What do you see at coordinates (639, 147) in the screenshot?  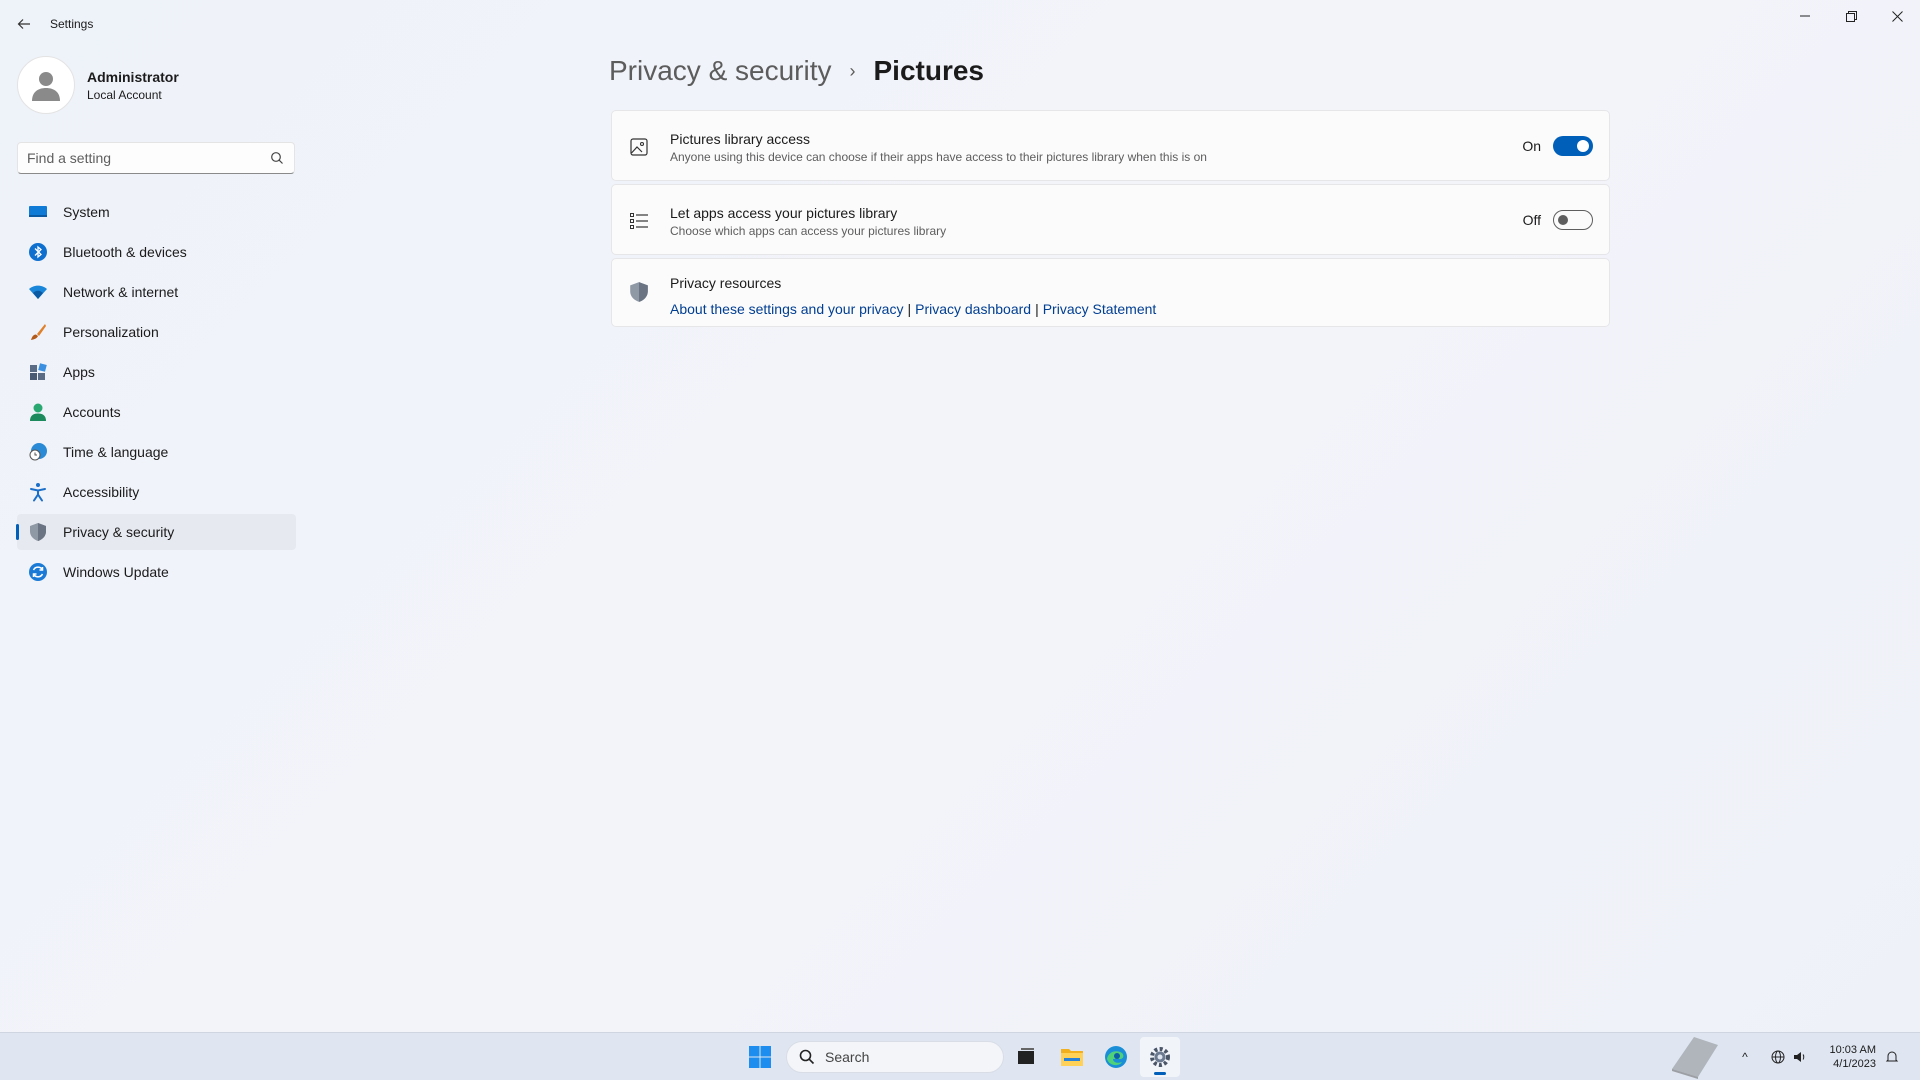 I see `picture-icon` at bounding box center [639, 147].